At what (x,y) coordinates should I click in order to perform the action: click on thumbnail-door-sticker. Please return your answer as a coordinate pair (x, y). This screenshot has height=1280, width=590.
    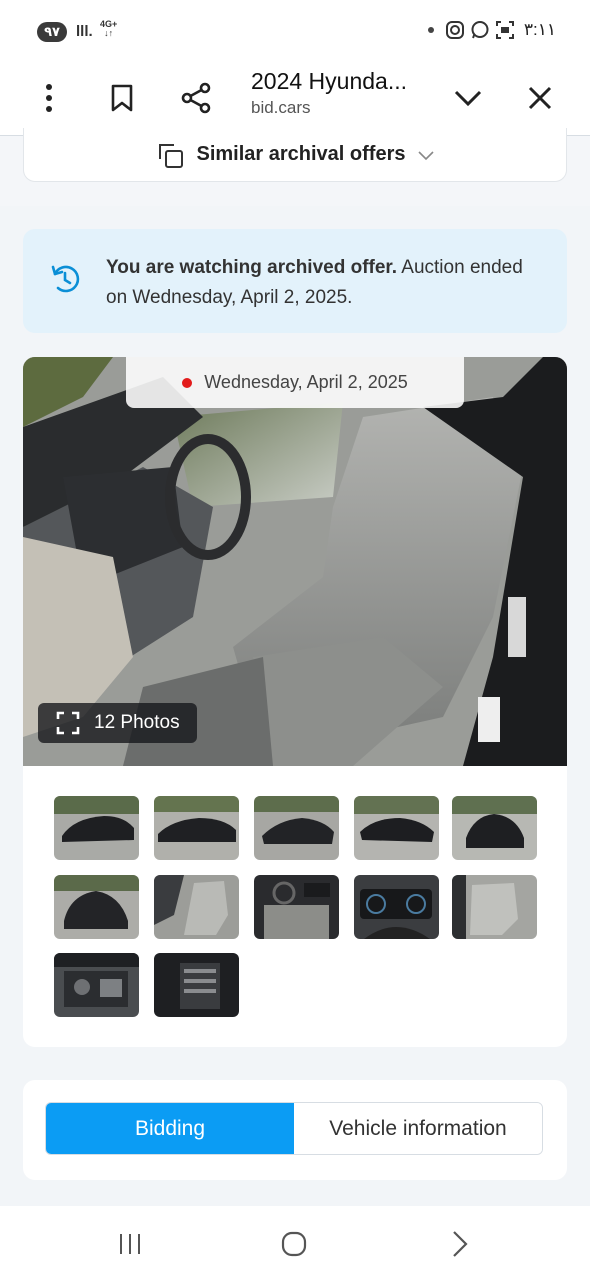
    Looking at the image, I should click on (196, 985).